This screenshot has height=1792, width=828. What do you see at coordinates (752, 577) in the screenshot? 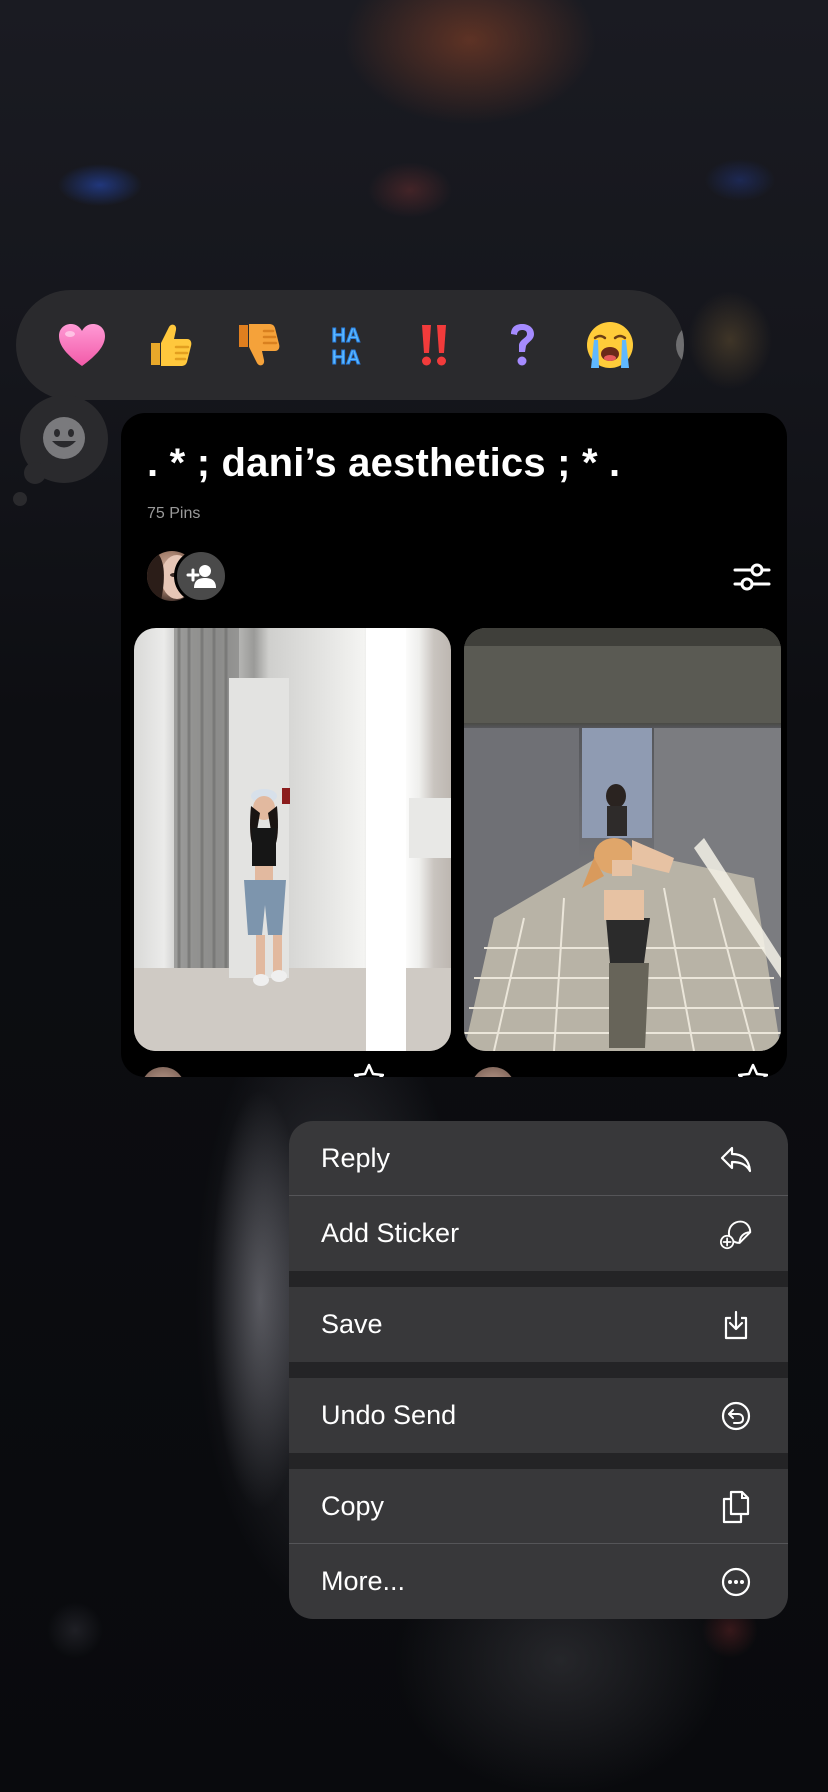
I see `filter-sliders-icon` at bounding box center [752, 577].